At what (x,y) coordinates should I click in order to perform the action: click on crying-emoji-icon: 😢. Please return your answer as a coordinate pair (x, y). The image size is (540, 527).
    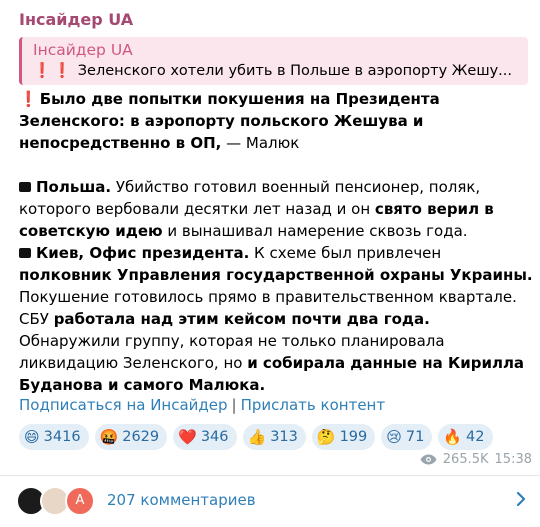
    Looking at the image, I should click on (394, 437).